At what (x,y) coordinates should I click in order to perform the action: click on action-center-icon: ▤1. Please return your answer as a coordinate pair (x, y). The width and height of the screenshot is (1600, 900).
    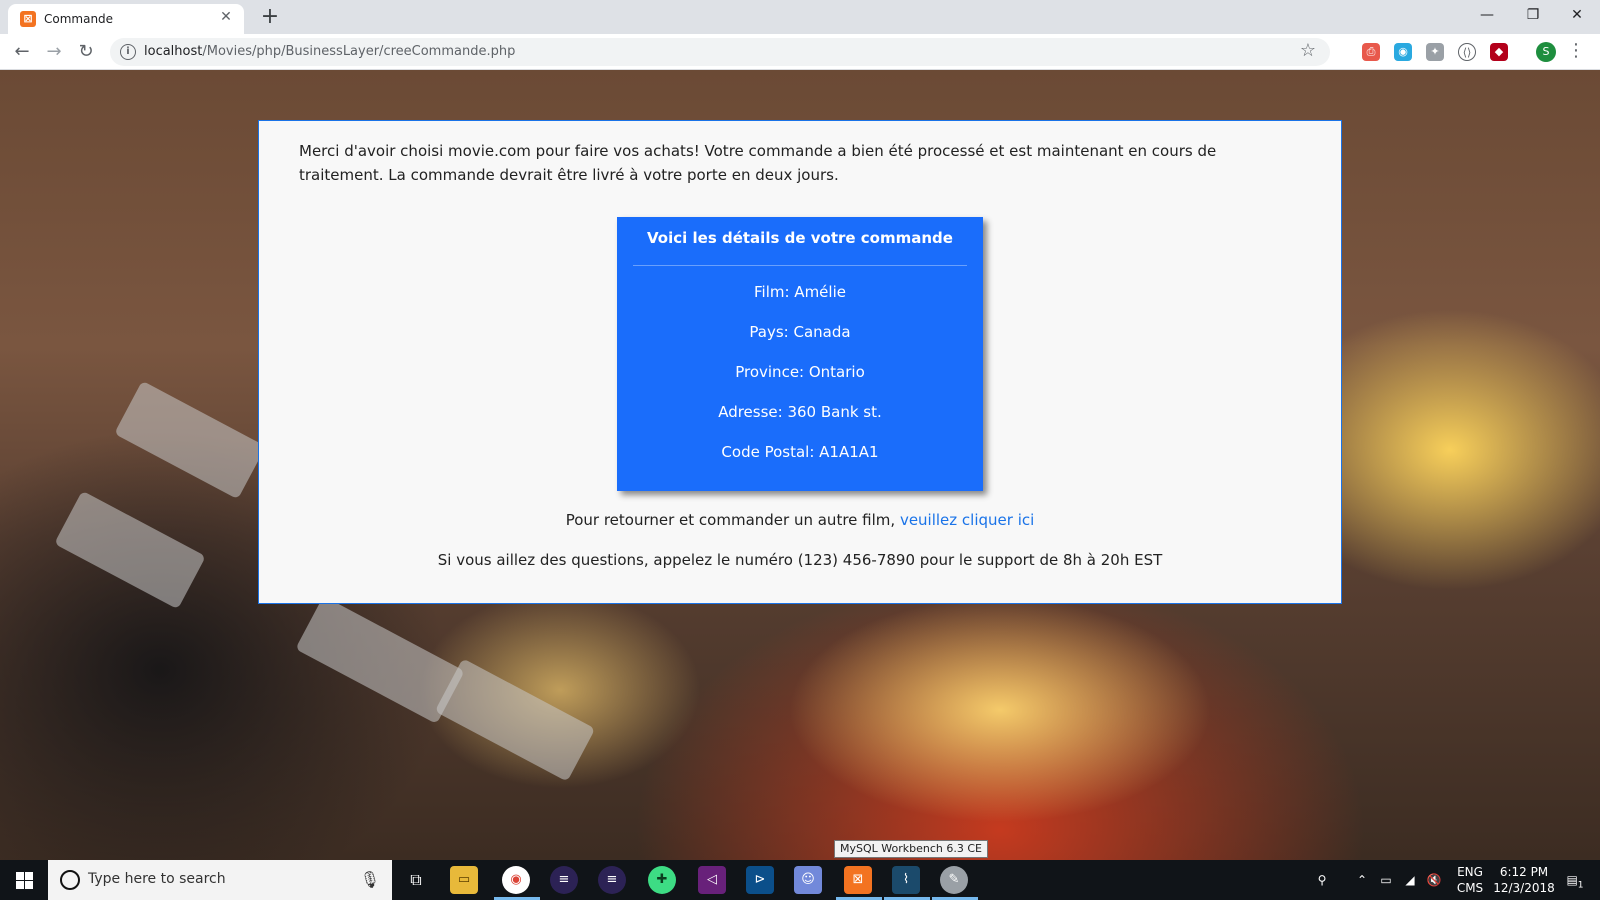
    Looking at the image, I should click on (1575, 880).